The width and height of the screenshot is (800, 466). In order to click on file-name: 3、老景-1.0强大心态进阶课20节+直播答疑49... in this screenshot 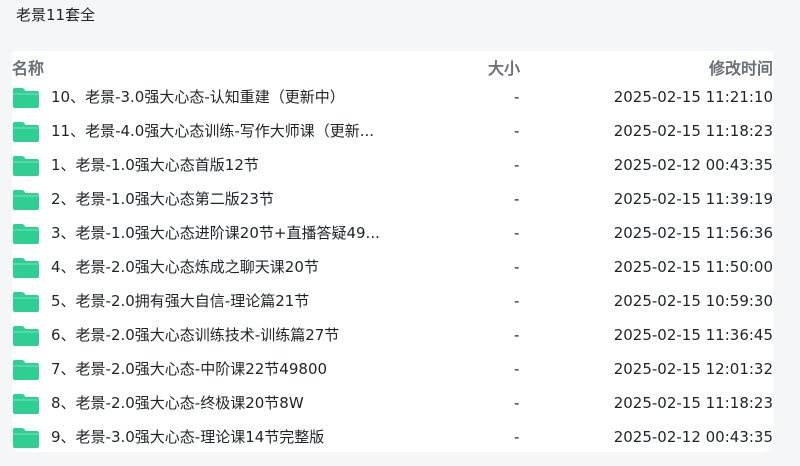, I will do `click(226, 233)`.